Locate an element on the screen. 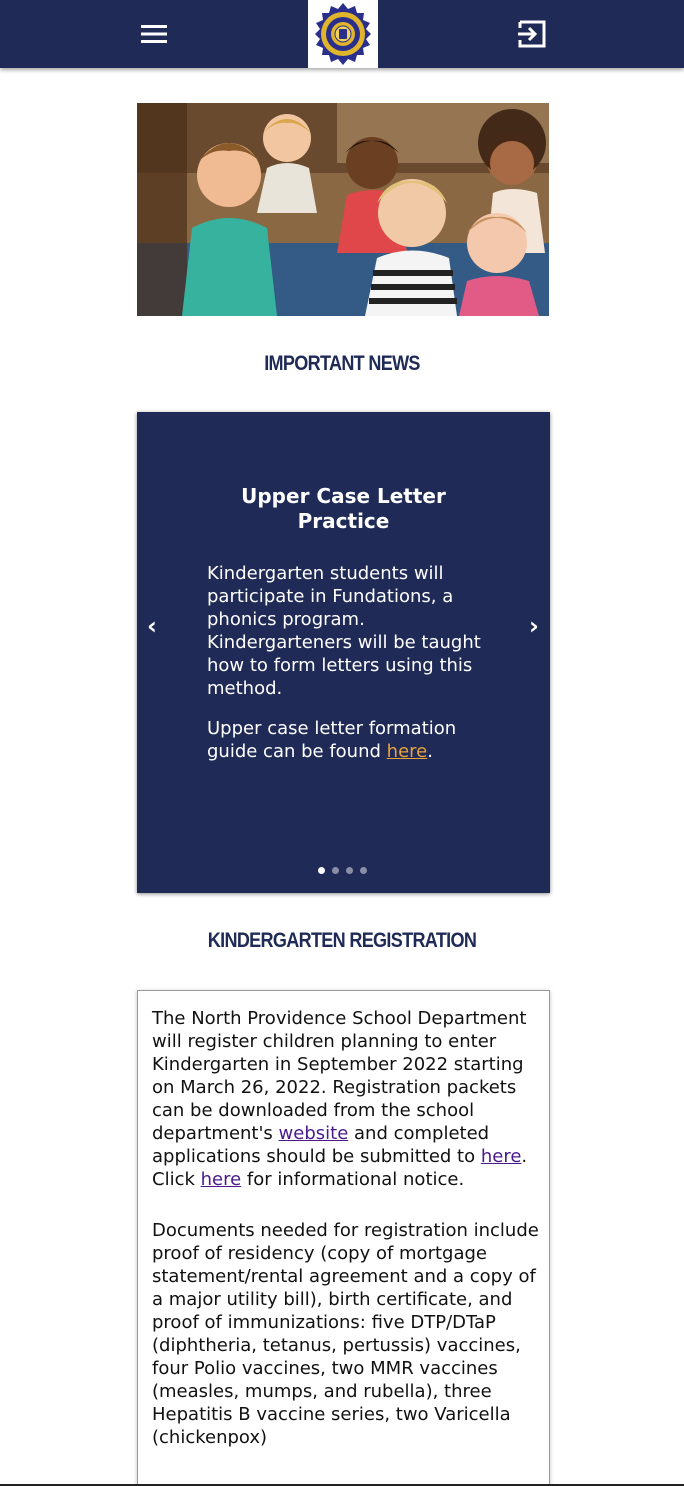 The image size is (684, 1486). news-paragraph-2-end: . is located at coordinates (430, 751).